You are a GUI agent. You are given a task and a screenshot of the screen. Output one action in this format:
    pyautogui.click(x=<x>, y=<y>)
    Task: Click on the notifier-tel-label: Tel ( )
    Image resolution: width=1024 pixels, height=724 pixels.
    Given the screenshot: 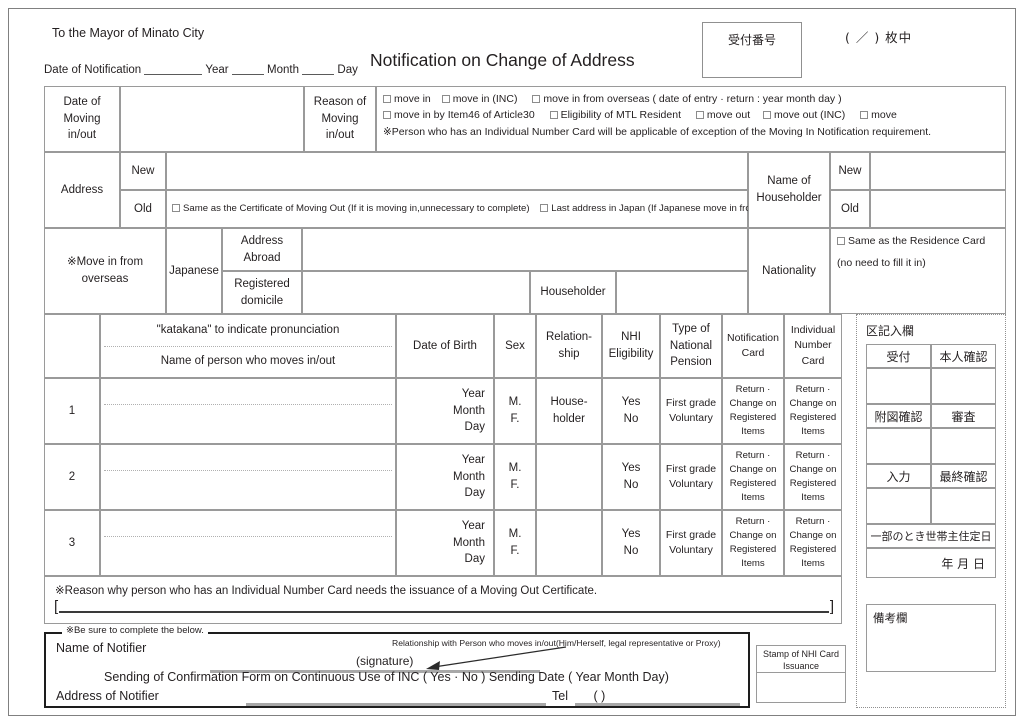 What is the action you would take?
    pyautogui.click(x=579, y=696)
    